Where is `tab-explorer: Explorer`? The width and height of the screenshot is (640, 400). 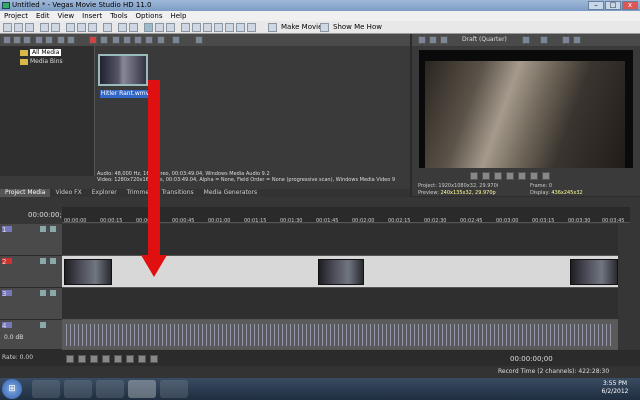
tab-explorer: Explorer is located at coordinates (104, 193).